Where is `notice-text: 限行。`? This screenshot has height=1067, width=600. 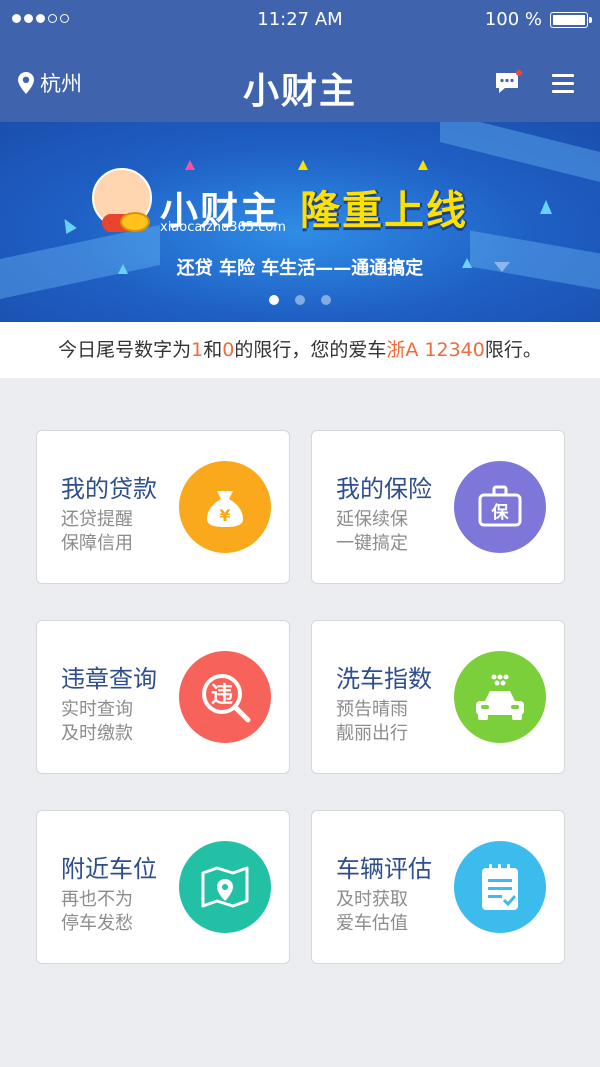 notice-text: 限行。 is located at coordinates (513, 350).